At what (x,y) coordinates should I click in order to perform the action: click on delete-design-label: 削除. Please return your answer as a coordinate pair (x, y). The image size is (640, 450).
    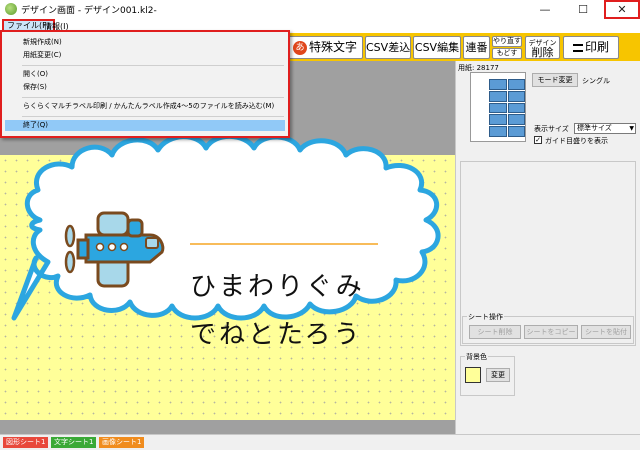
    Looking at the image, I should click on (542, 52).